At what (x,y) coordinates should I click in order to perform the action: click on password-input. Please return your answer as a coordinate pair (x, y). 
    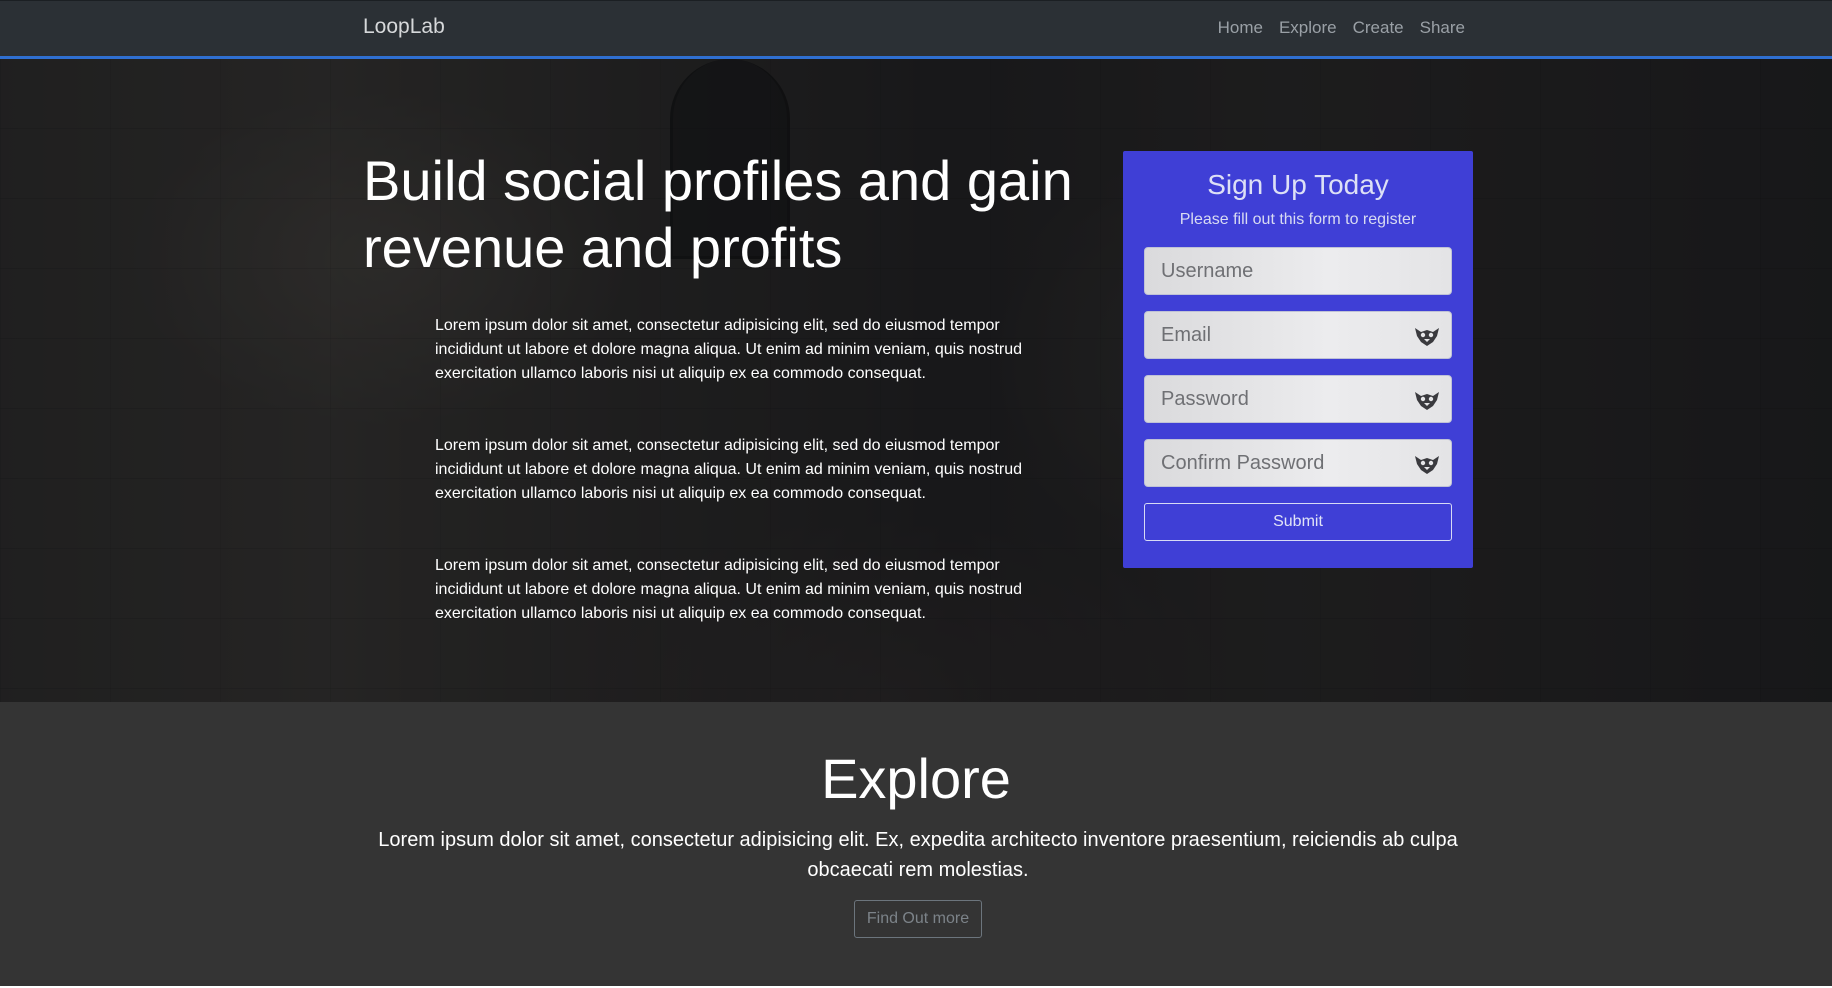
    Looking at the image, I should click on (1298, 399).